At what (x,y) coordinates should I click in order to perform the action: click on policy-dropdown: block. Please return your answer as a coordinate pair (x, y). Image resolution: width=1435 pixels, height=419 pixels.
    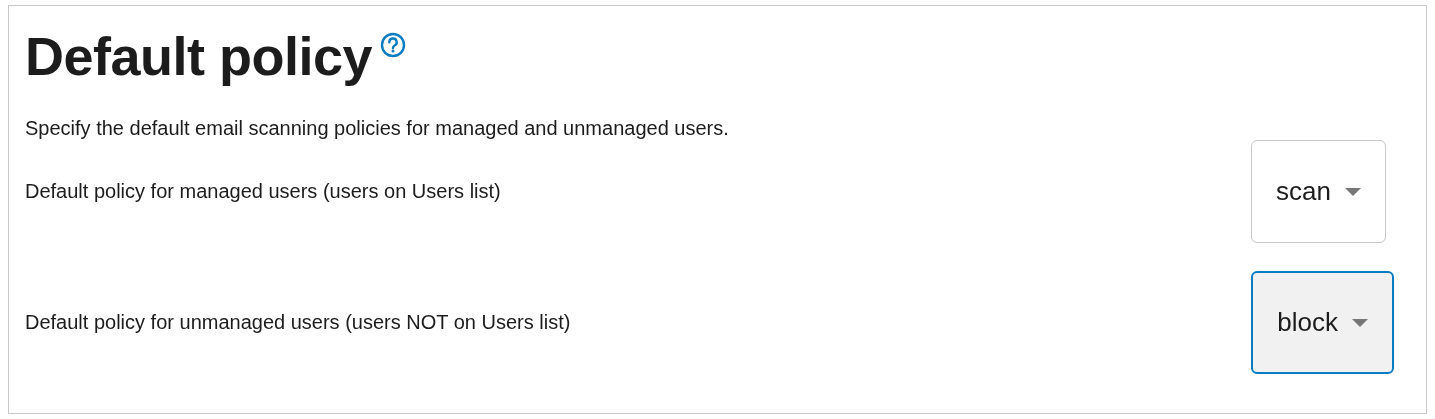
    Looking at the image, I should click on (1322, 322).